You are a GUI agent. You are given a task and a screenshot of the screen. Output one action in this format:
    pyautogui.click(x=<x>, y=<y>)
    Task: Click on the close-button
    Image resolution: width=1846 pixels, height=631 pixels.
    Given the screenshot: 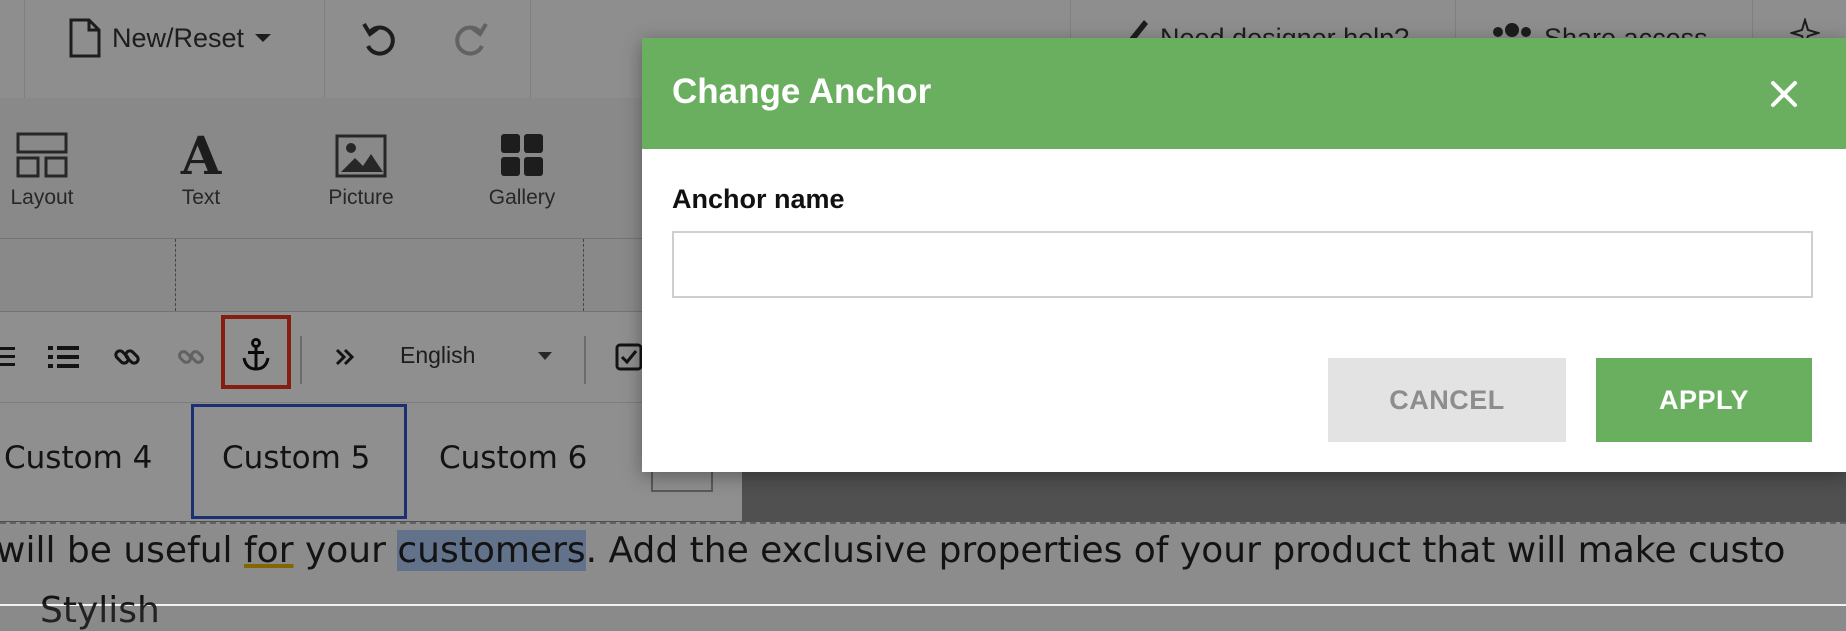 What is the action you would take?
    pyautogui.click(x=1784, y=94)
    